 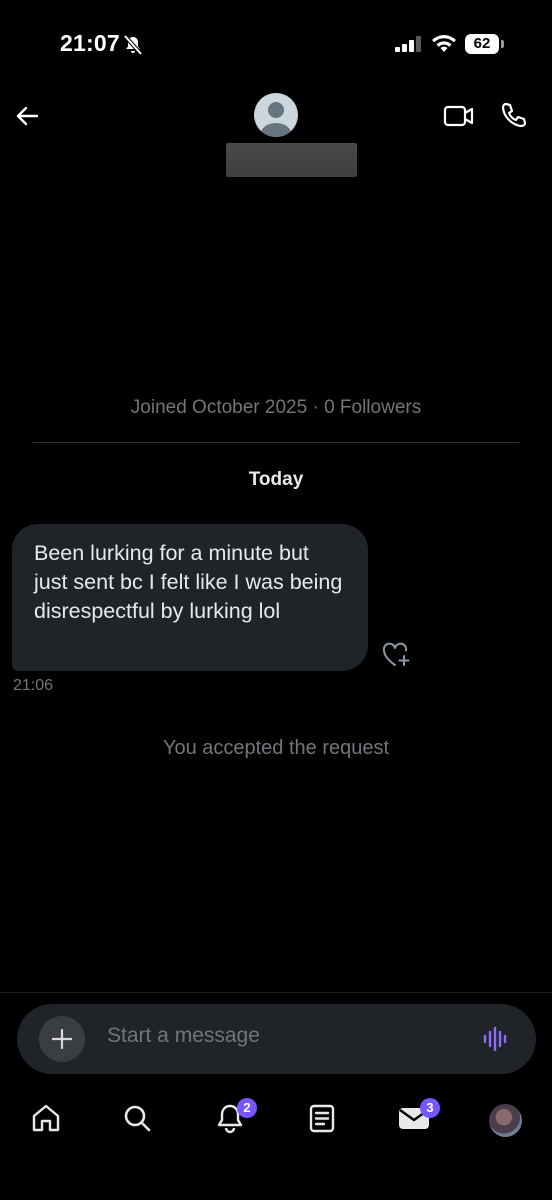 What do you see at coordinates (505, 1120) in the screenshot?
I see `profile-avatar` at bounding box center [505, 1120].